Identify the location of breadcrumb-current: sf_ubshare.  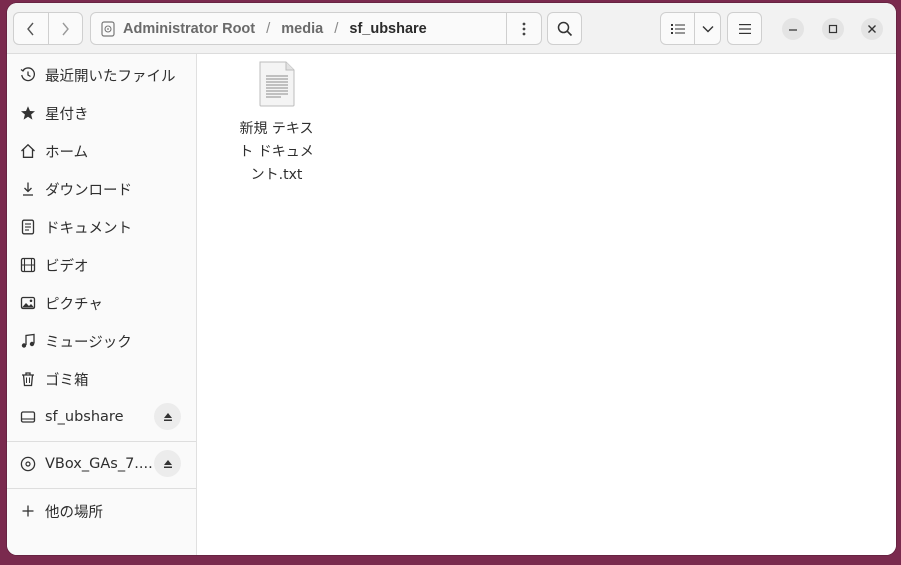
(387, 29).